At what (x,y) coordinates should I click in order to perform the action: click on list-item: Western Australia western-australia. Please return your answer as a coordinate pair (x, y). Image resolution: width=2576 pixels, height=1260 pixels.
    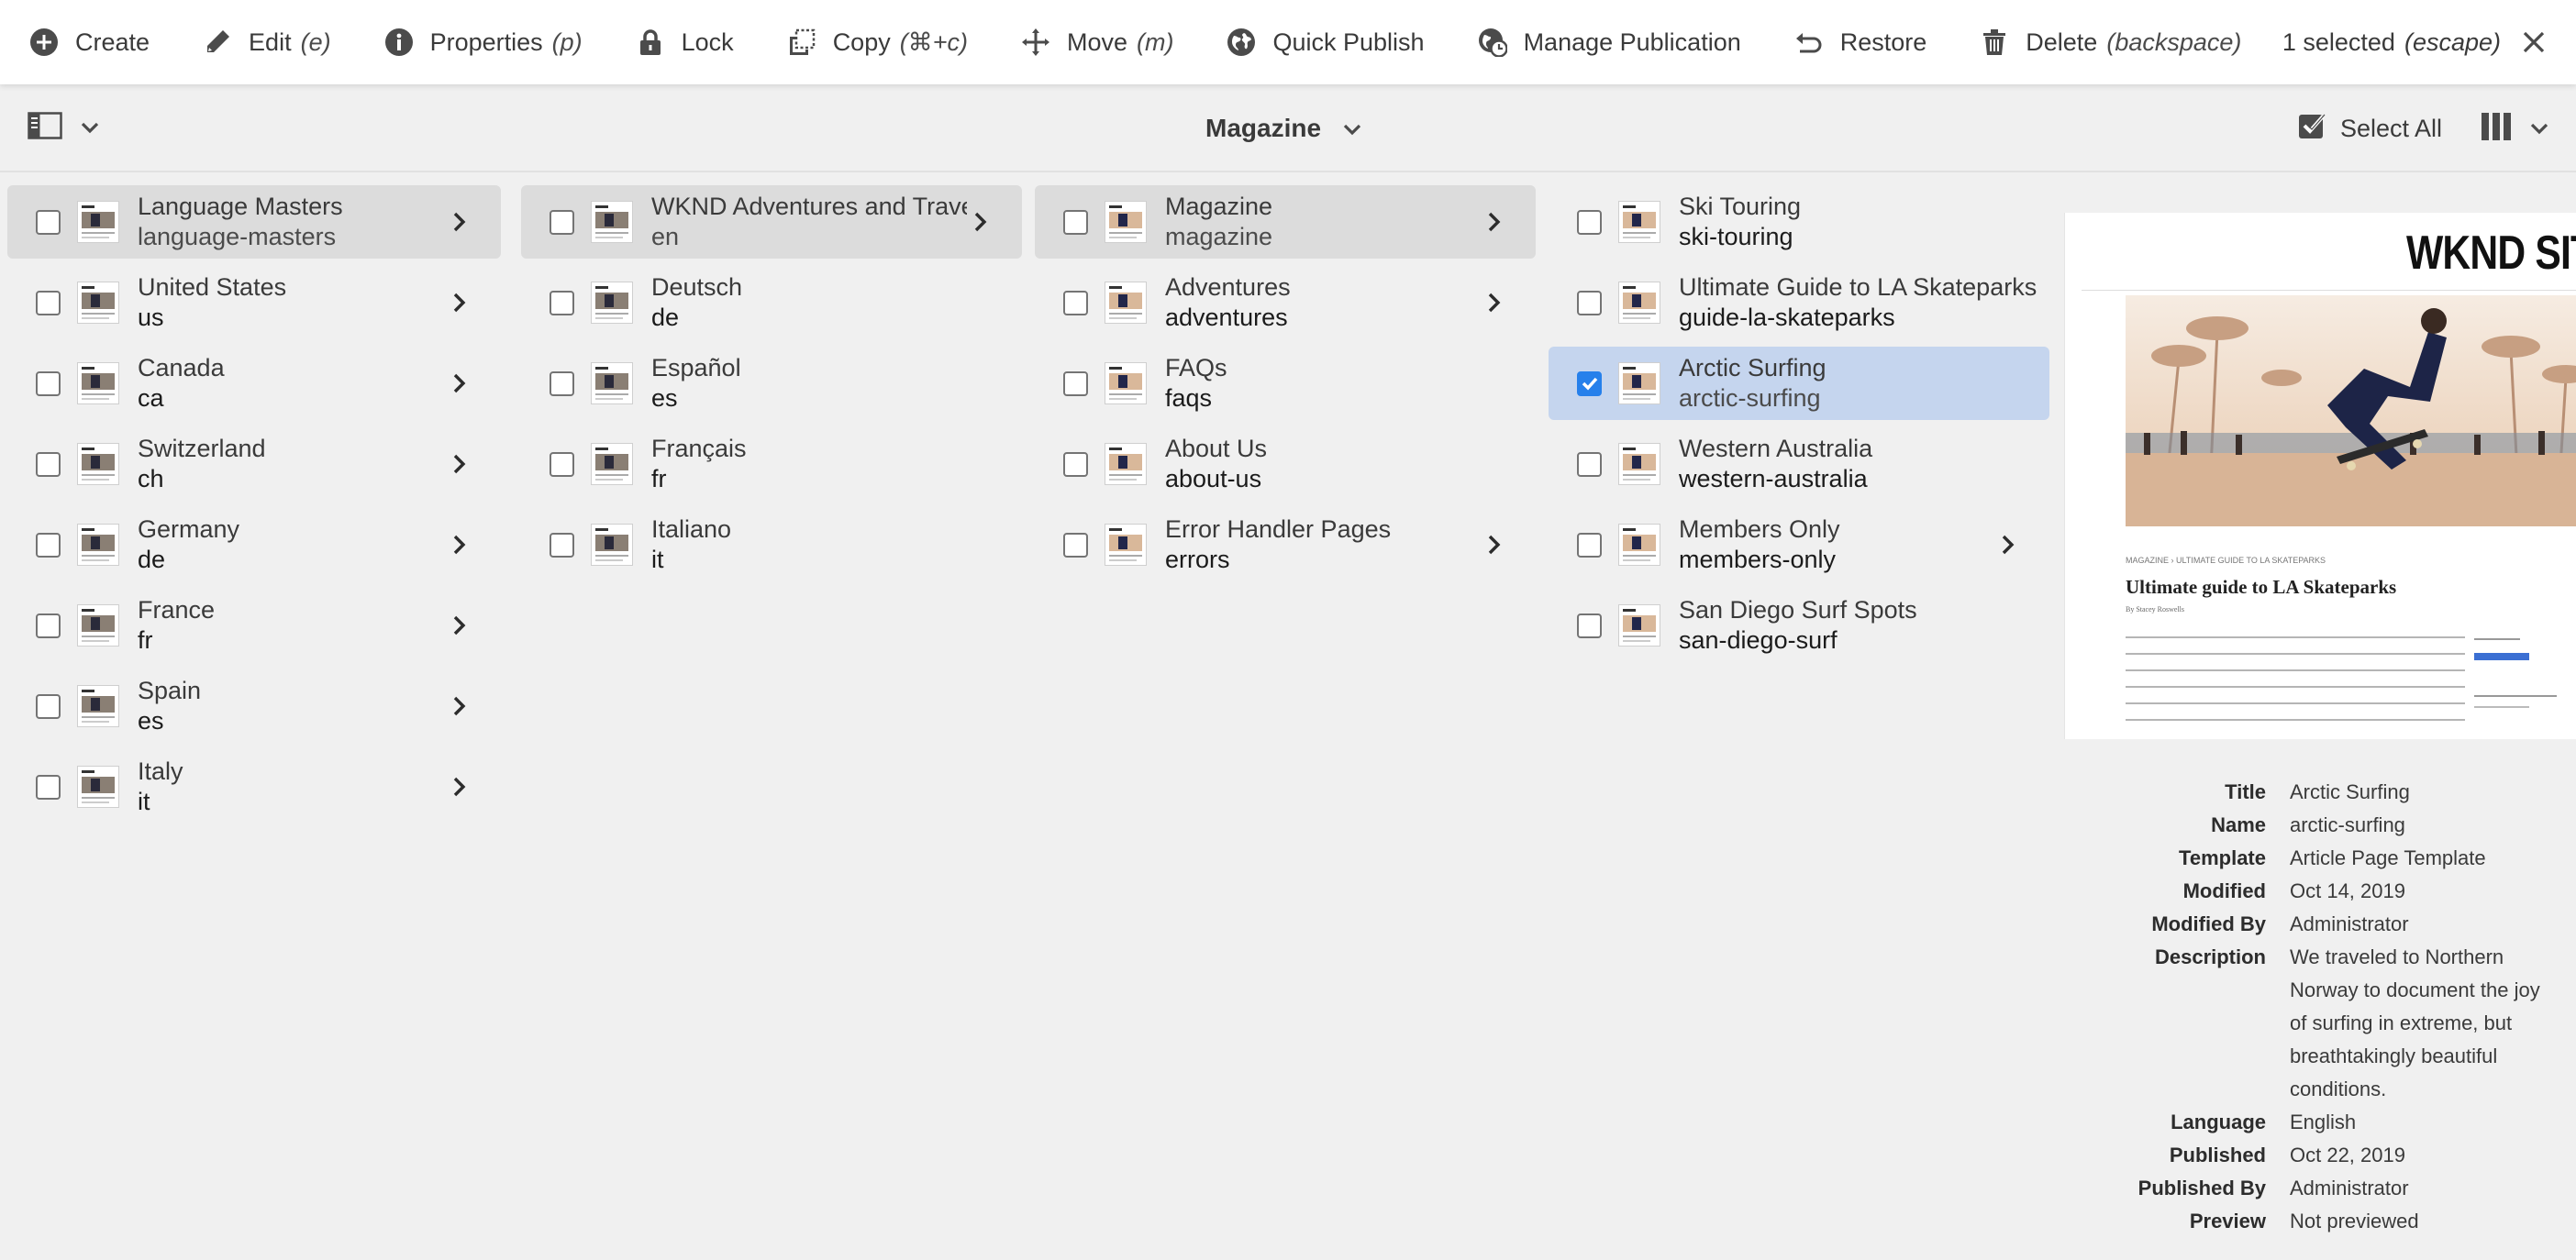
    Looking at the image, I should click on (1799, 464).